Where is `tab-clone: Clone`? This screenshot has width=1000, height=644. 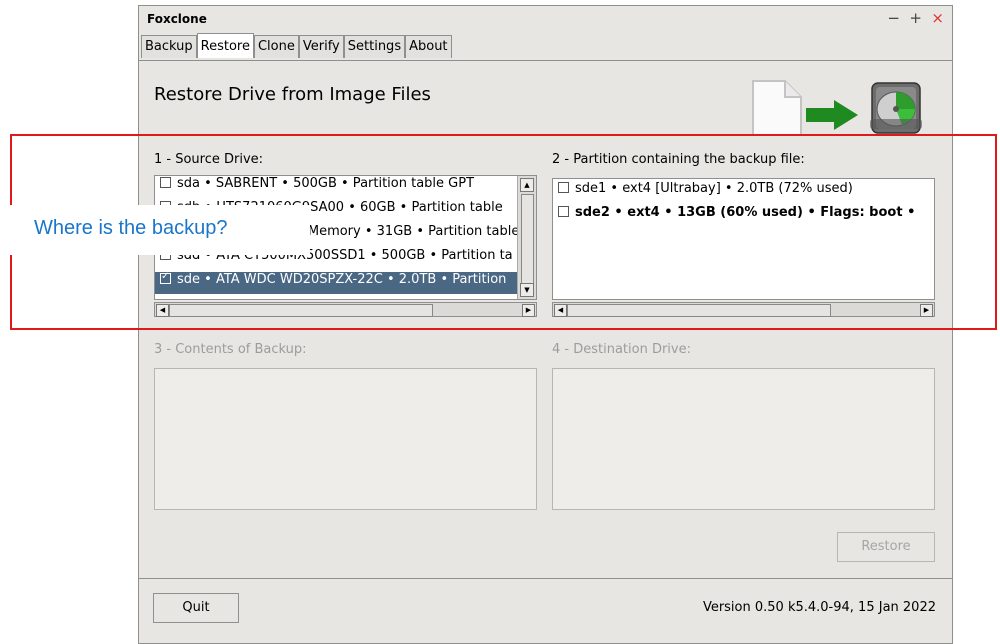 tab-clone: Clone is located at coordinates (276, 46).